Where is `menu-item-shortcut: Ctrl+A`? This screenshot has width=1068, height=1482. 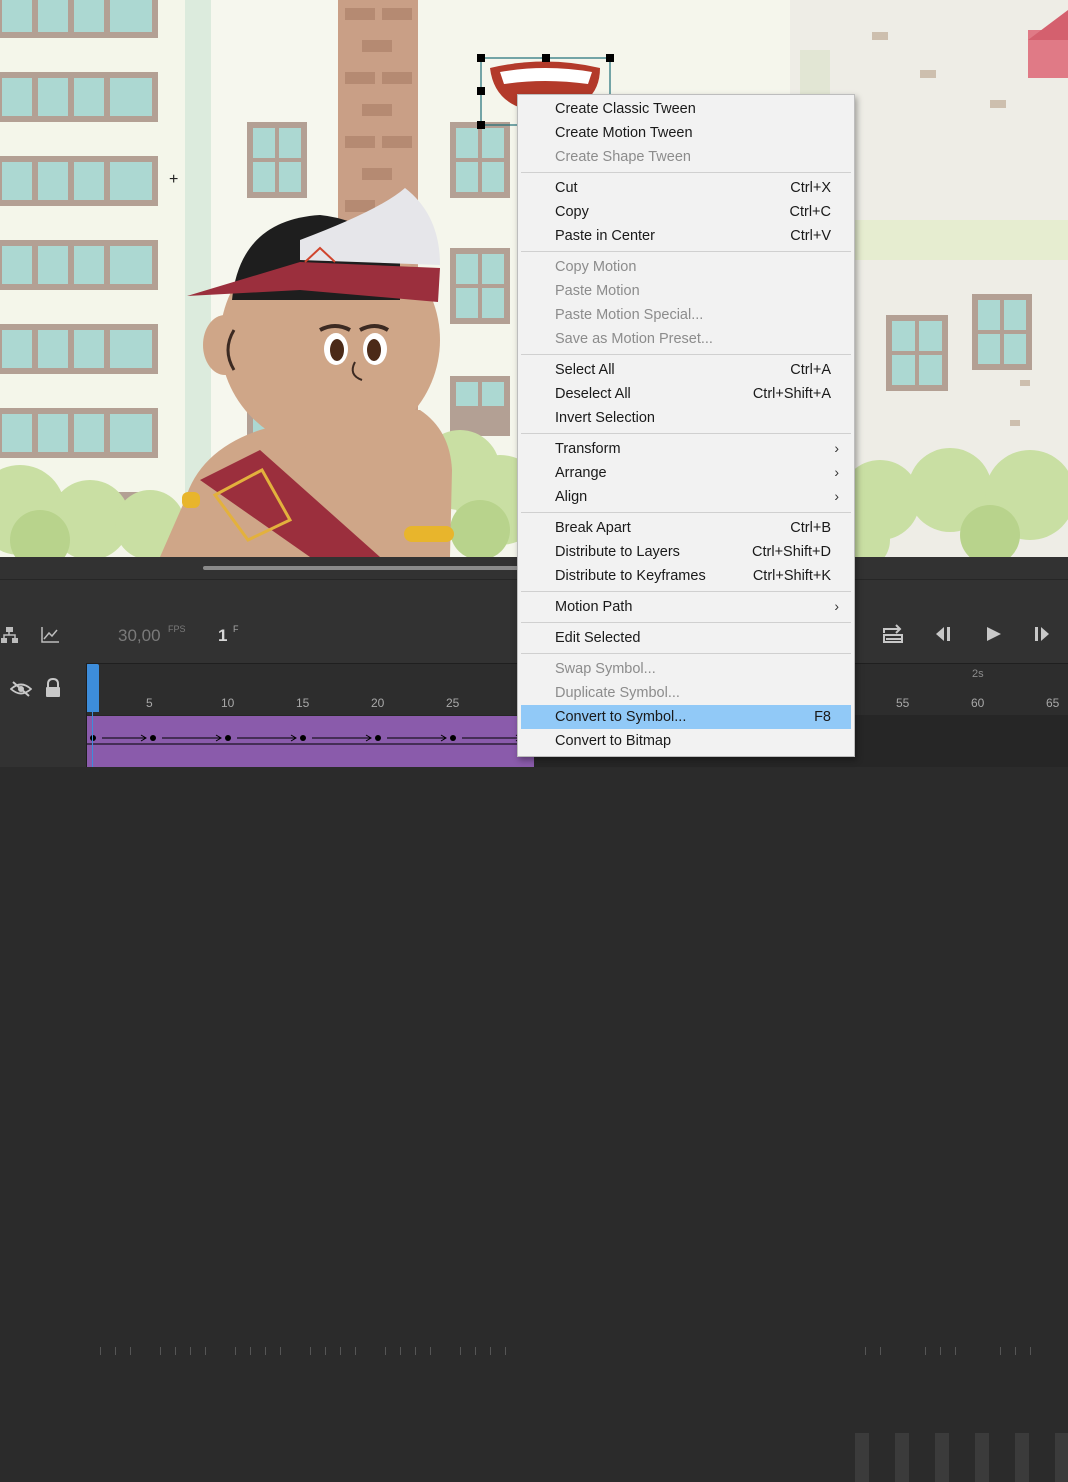 menu-item-shortcut: Ctrl+A is located at coordinates (810, 370).